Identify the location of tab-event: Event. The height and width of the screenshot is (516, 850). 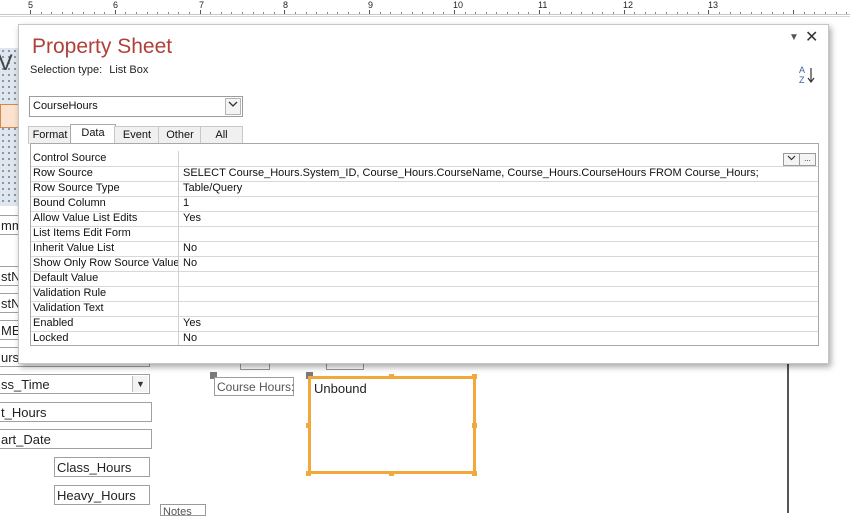
(137, 135).